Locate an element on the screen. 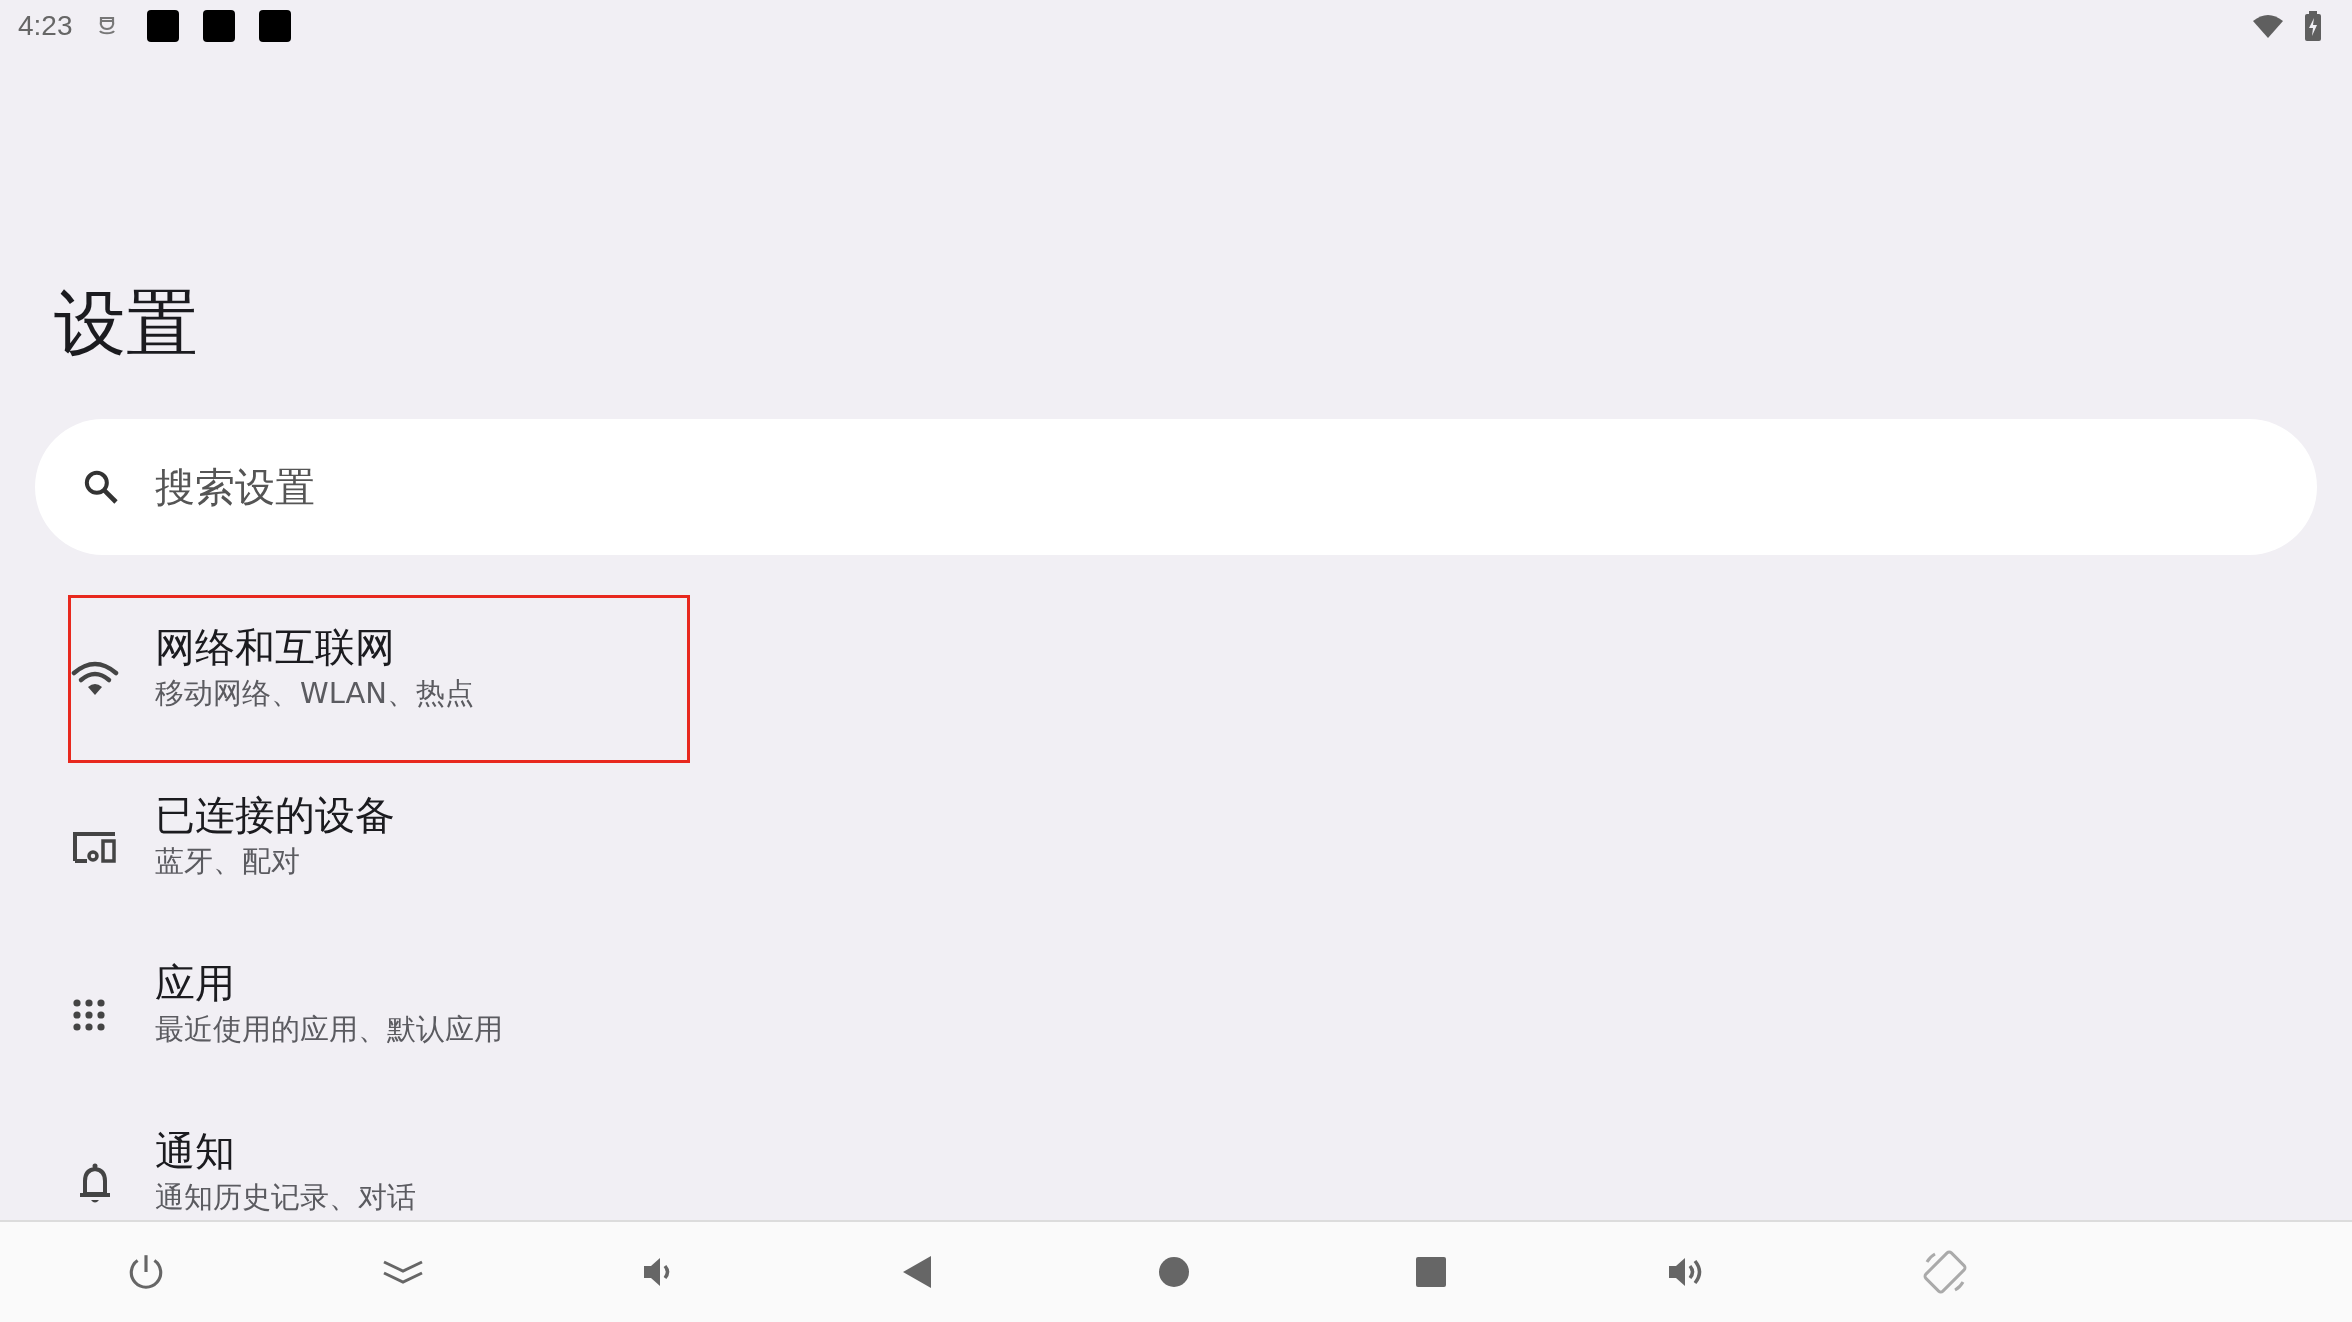 The image size is (2352, 1322). item-title: 已连接的设备 is located at coordinates (275, 816).